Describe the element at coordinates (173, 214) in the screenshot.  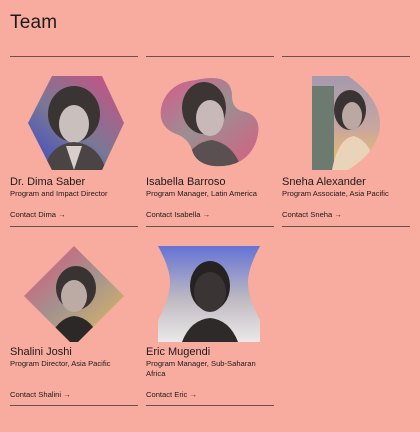
I see `contact-label: Contact Isabella` at that location.